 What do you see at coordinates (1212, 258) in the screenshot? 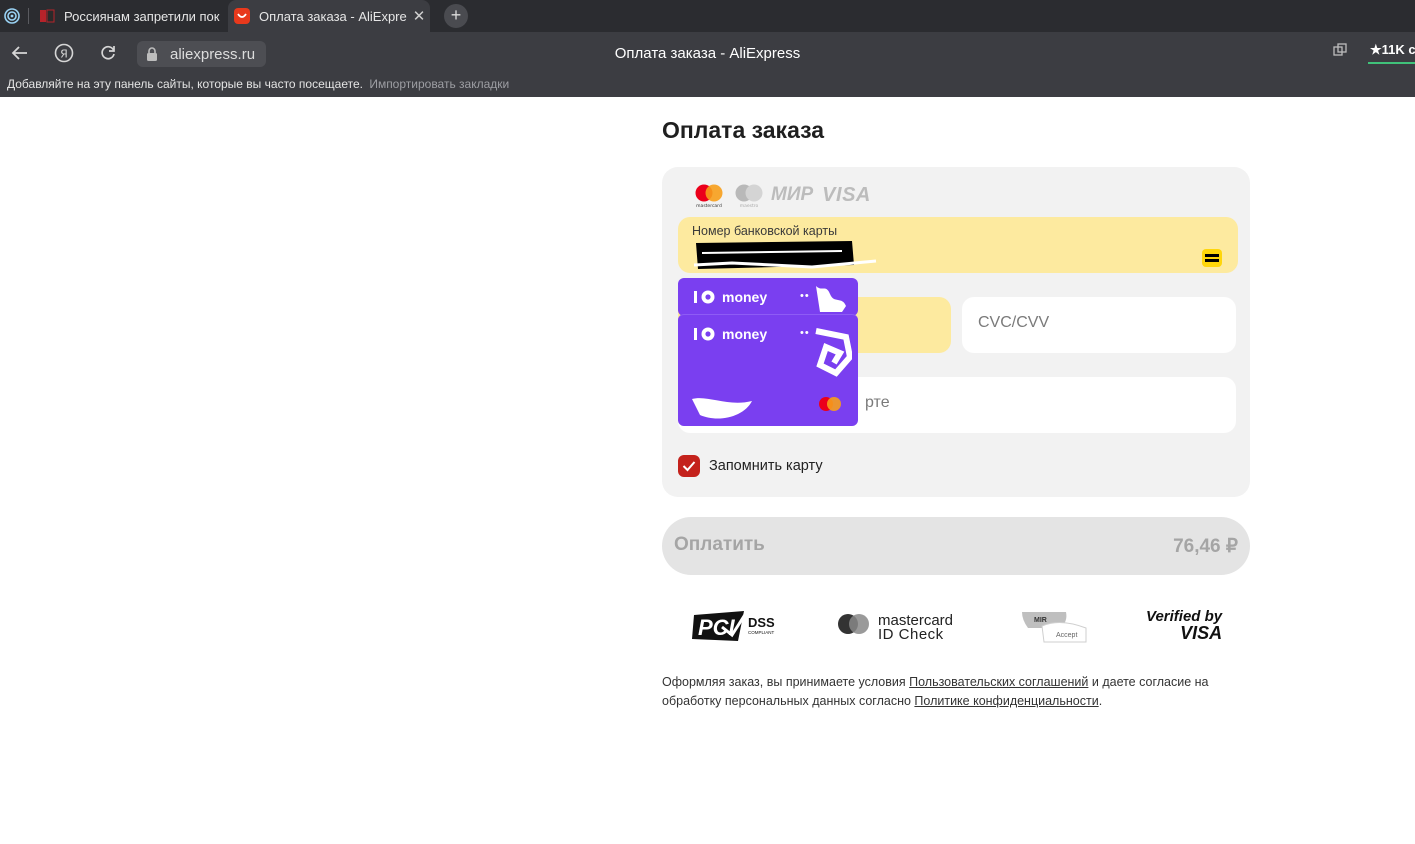
I see `scan-card-icon` at bounding box center [1212, 258].